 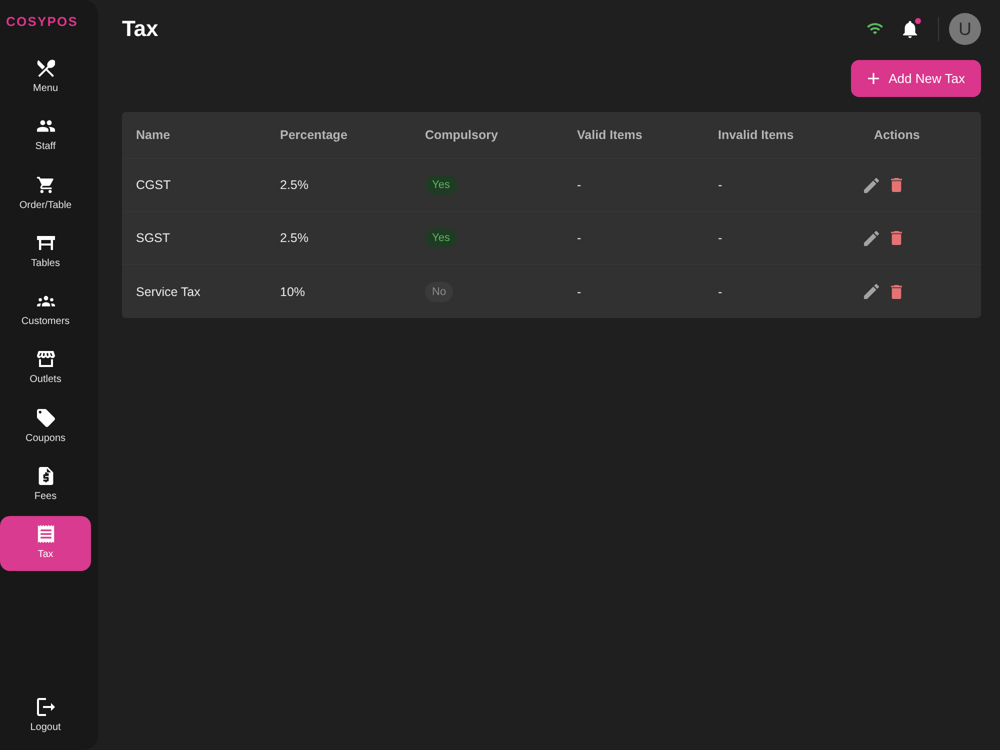 I want to click on table-icon, so click(x=45, y=243).